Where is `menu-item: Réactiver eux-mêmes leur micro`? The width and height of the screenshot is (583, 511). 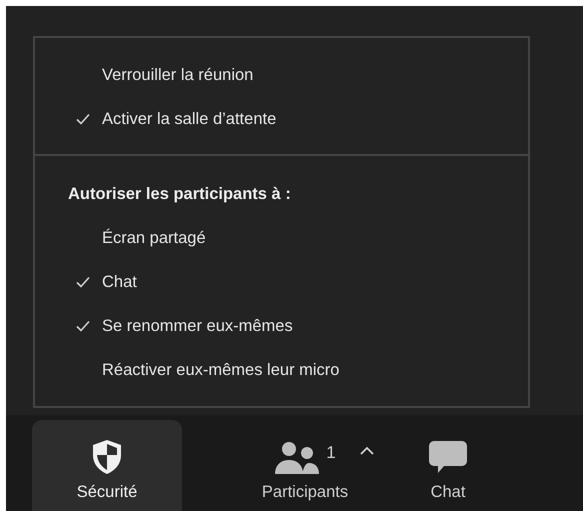 menu-item: Réactiver eux-mêmes leur micro is located at coordinates (281, 370).